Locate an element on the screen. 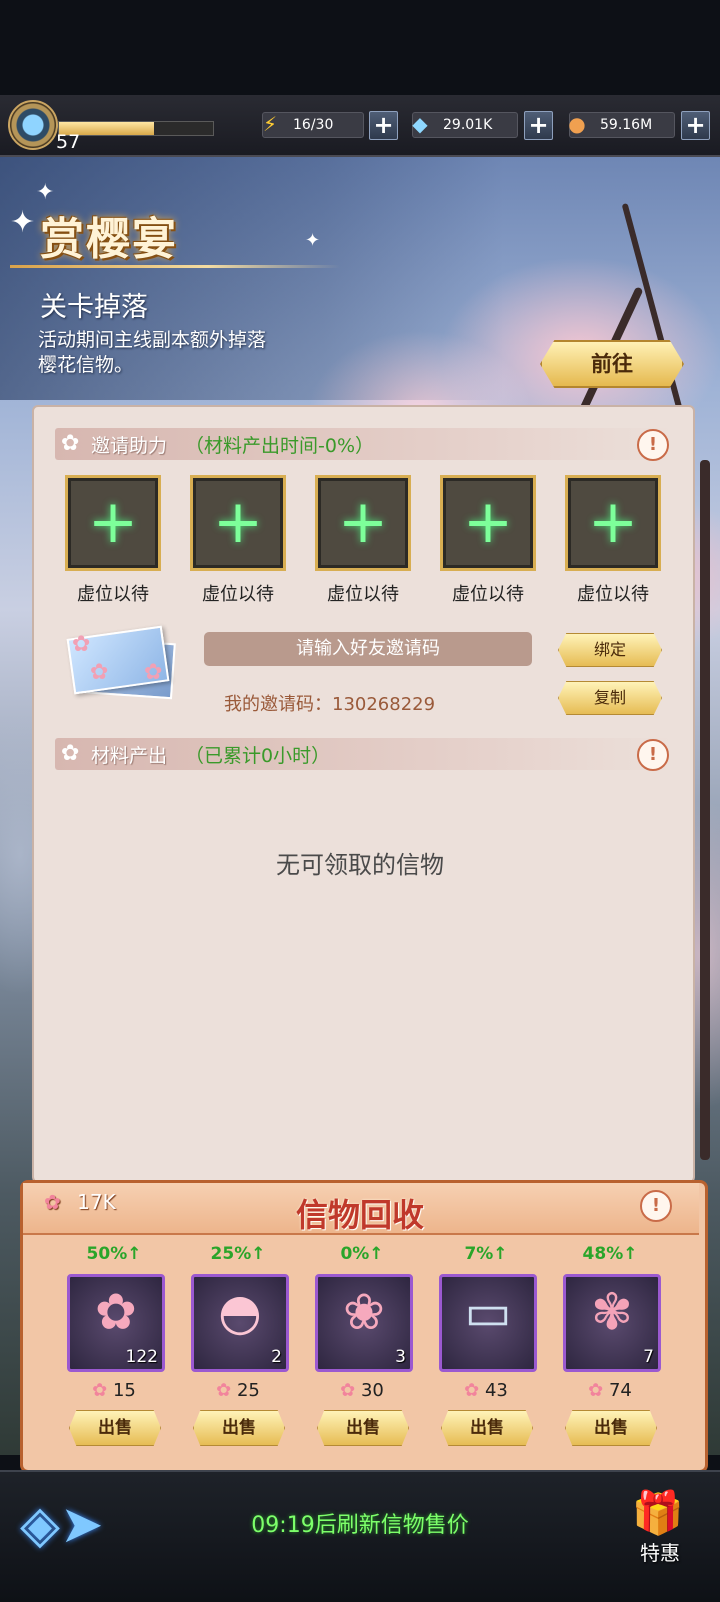 The image size is (720, 1602). add-coin-button: + is located at coordinates (695, 125).